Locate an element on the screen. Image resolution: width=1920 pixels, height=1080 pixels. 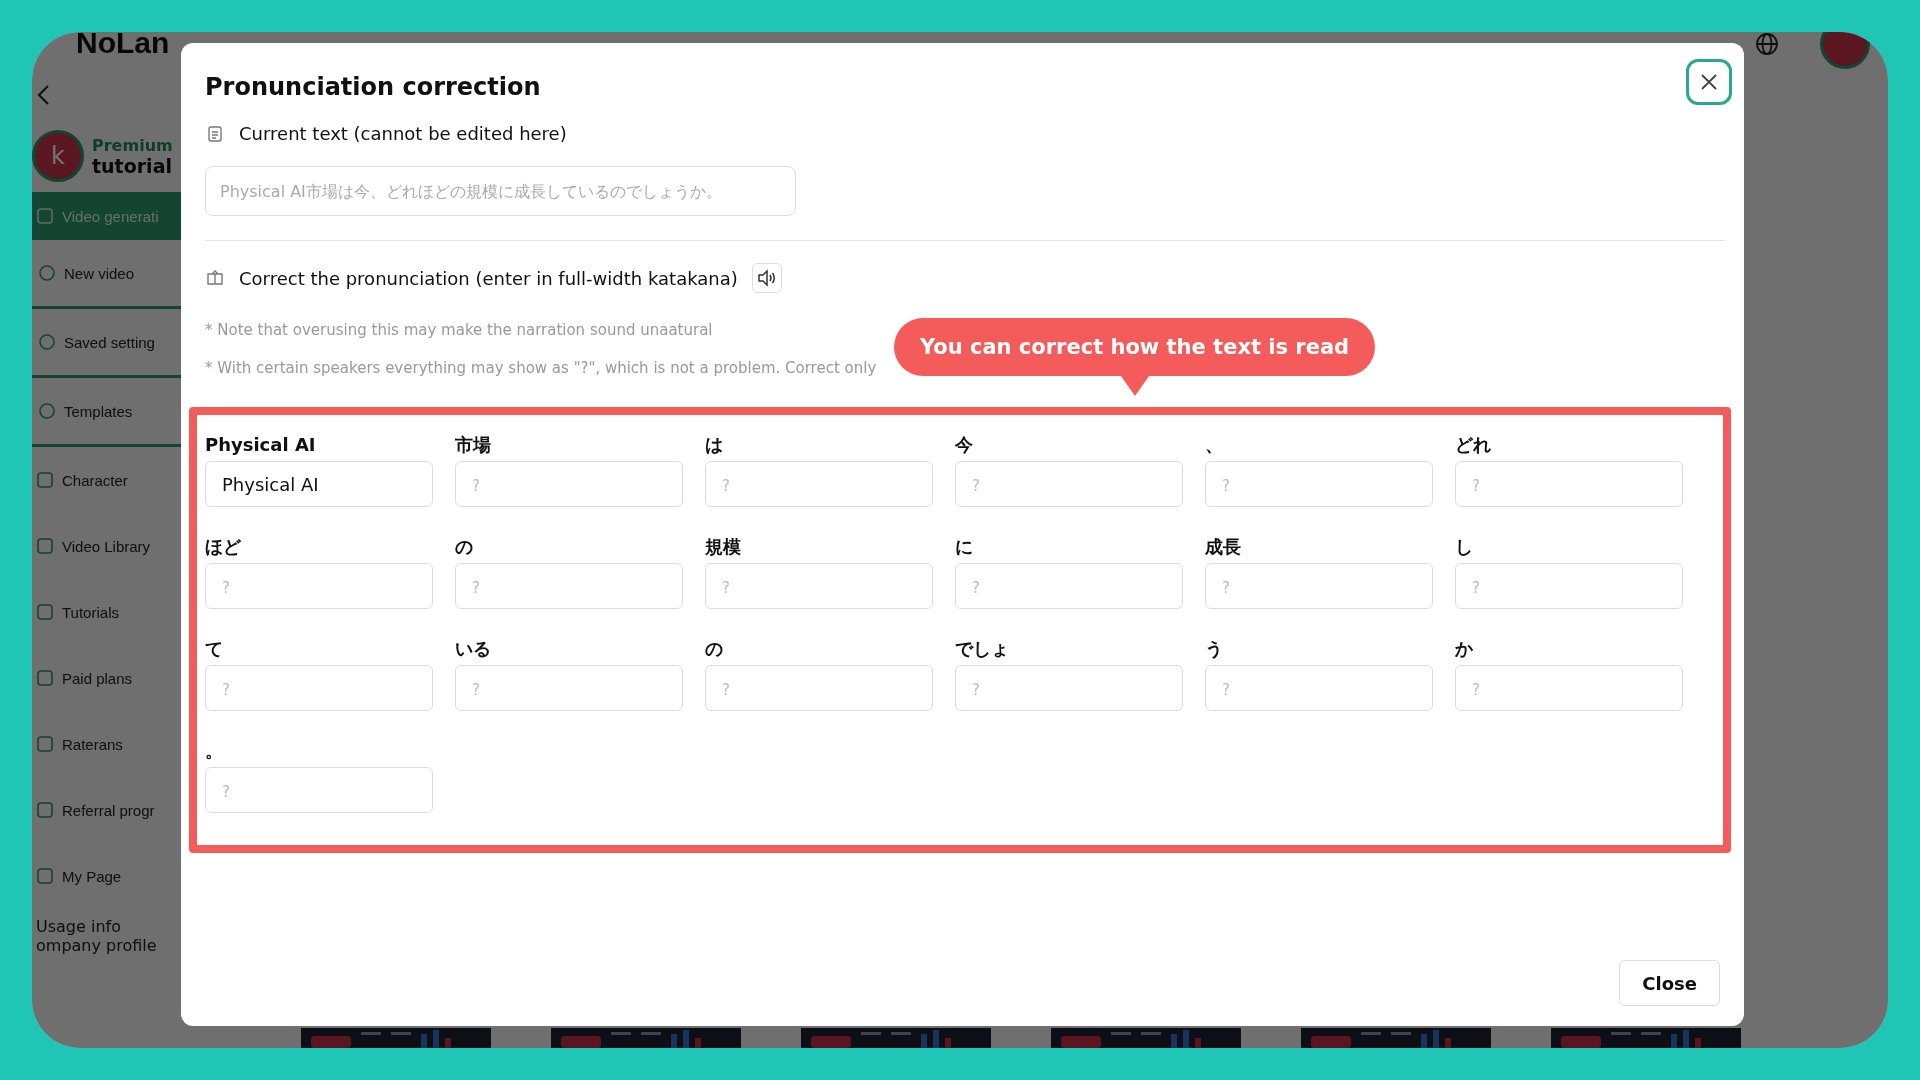
close-icon is located at coordinates (1709, 82).